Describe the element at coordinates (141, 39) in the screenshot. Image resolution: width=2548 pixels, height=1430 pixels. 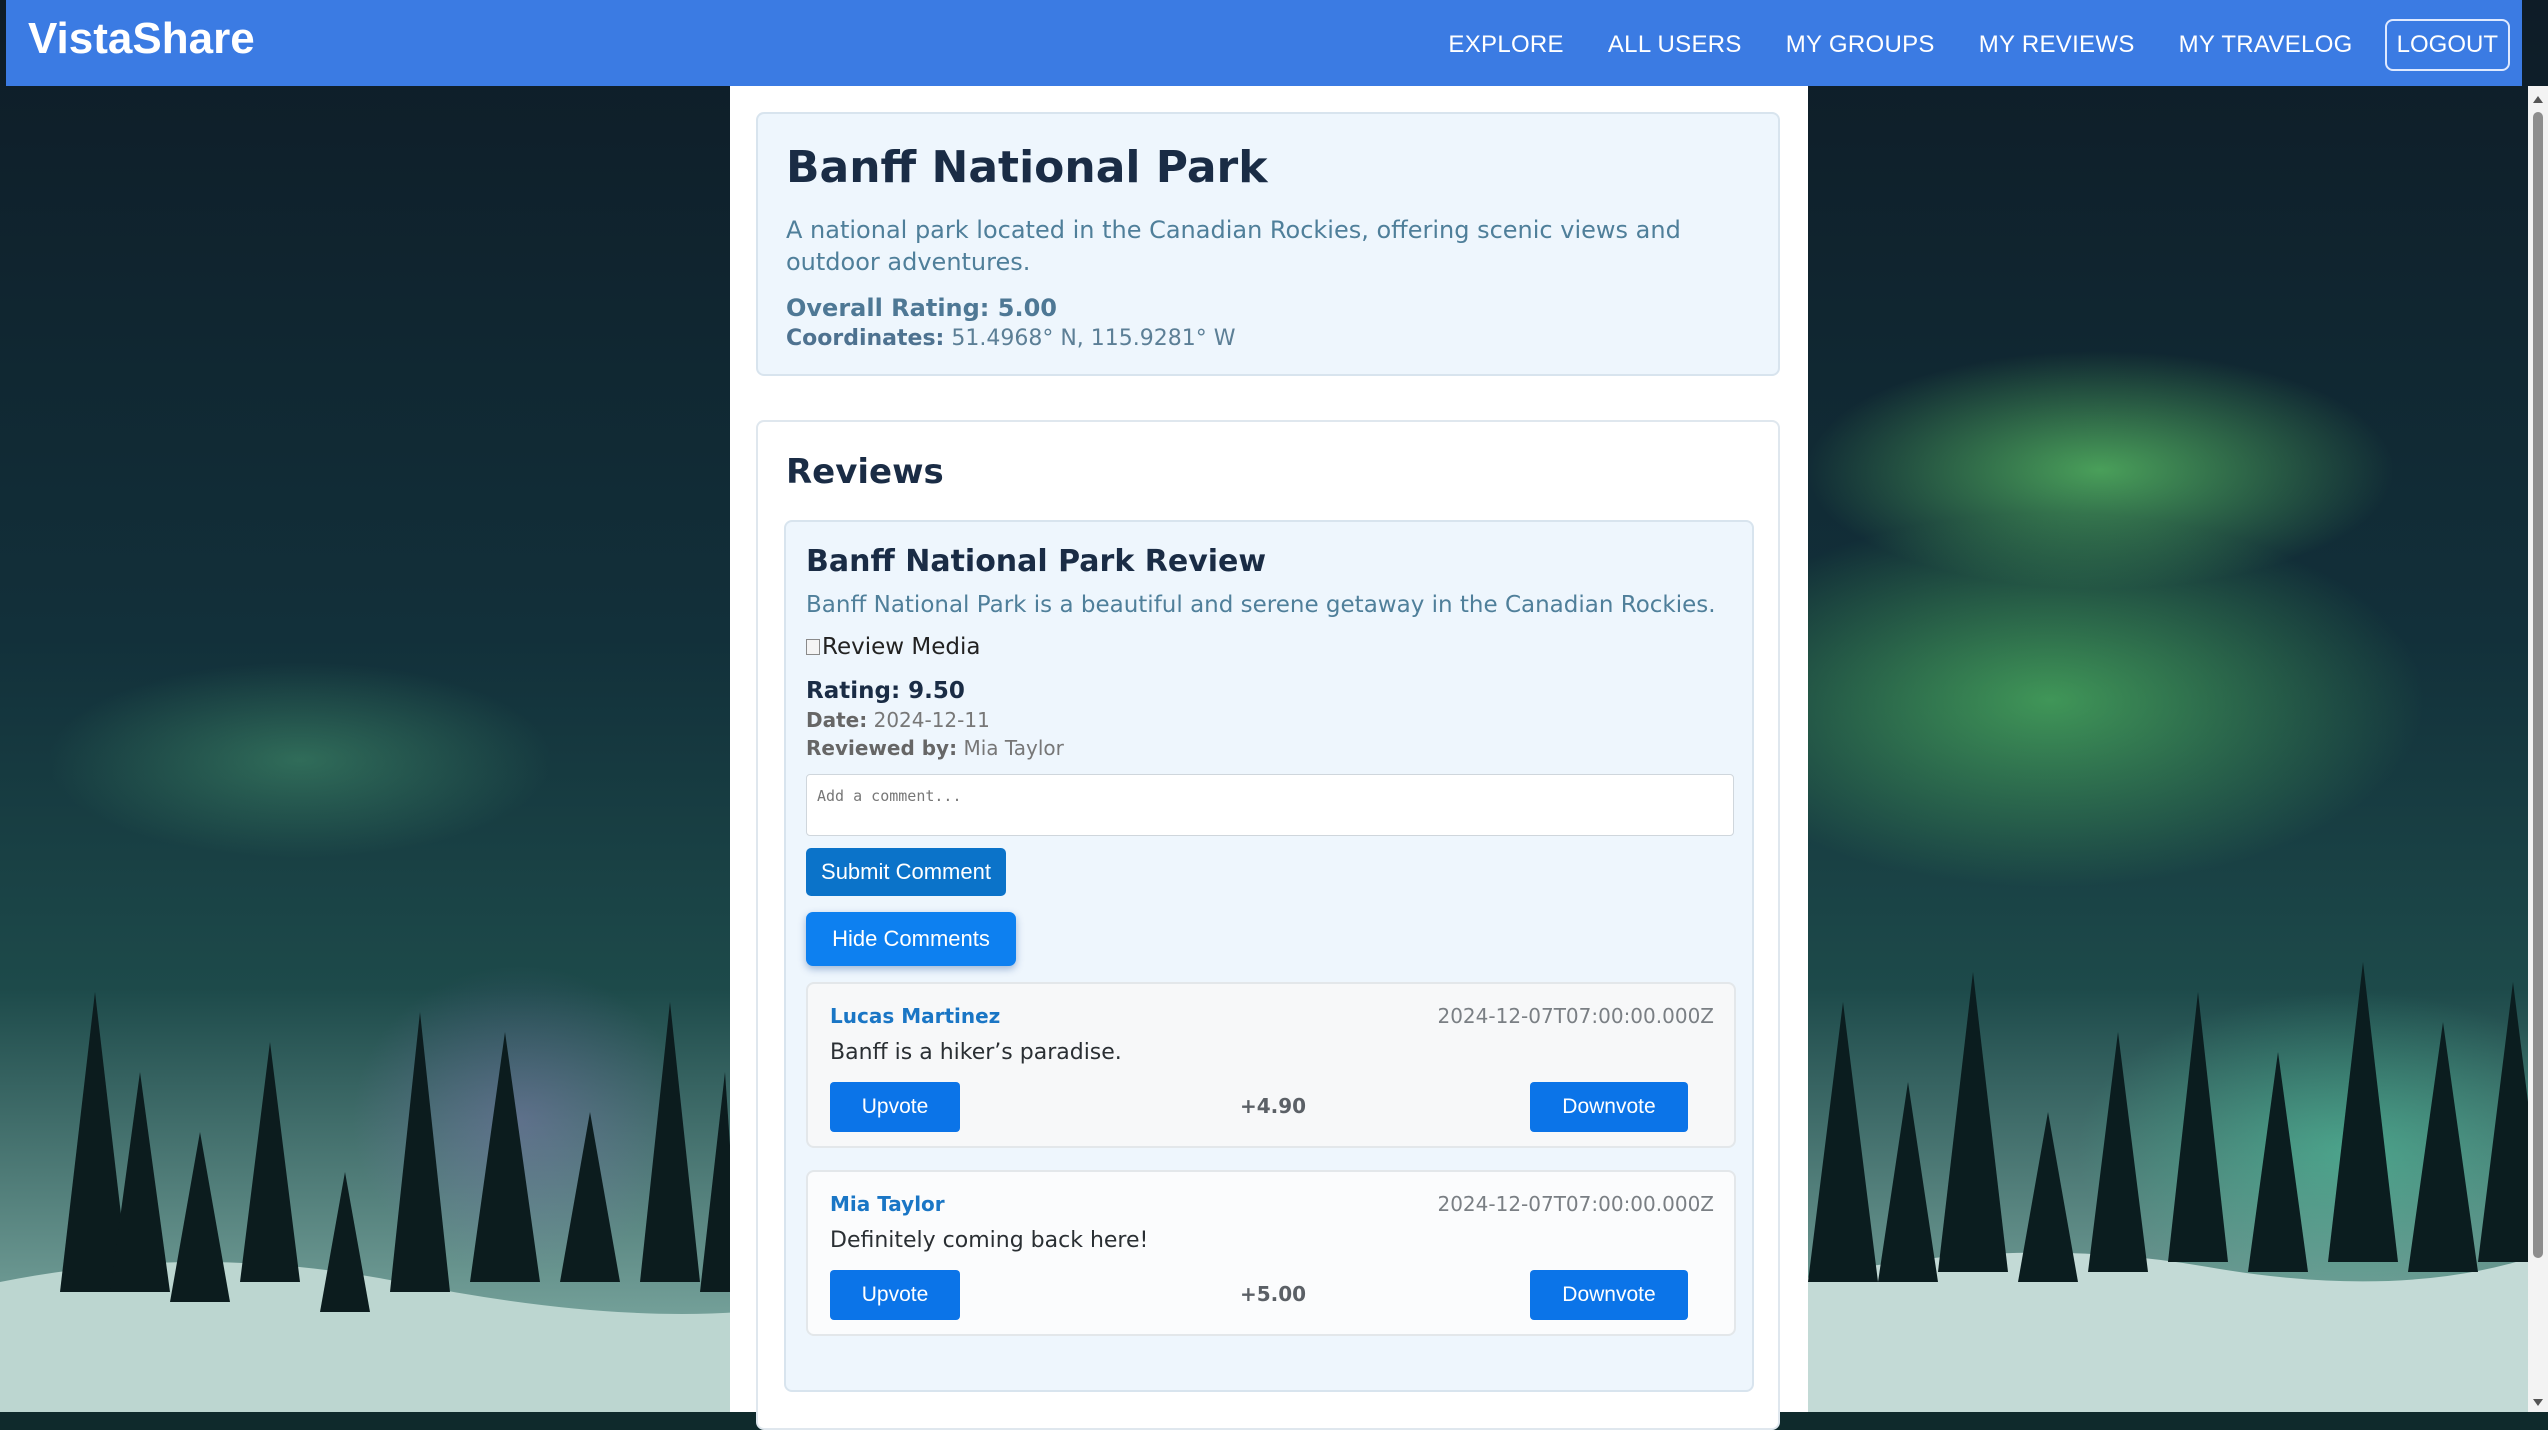
I see `brand-logo: VistaShare` at that location.